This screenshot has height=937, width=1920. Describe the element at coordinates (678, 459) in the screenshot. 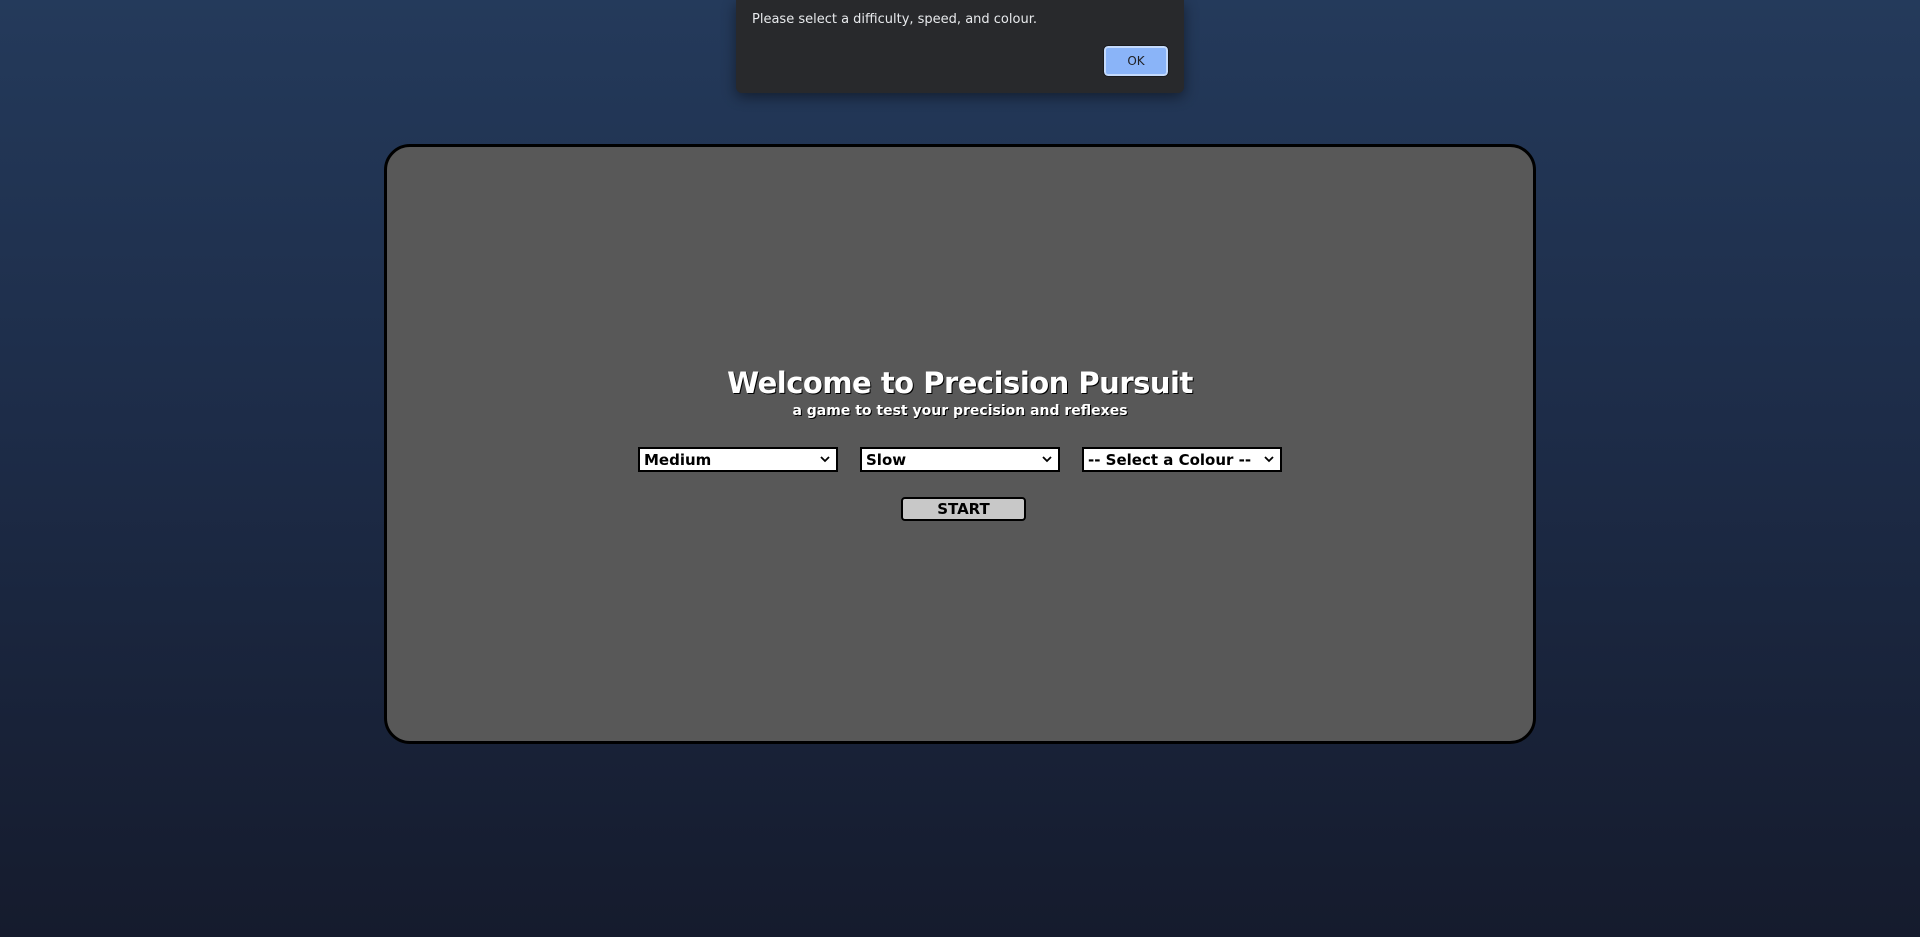

I see `difficulty-select-value: Medium` at that location.